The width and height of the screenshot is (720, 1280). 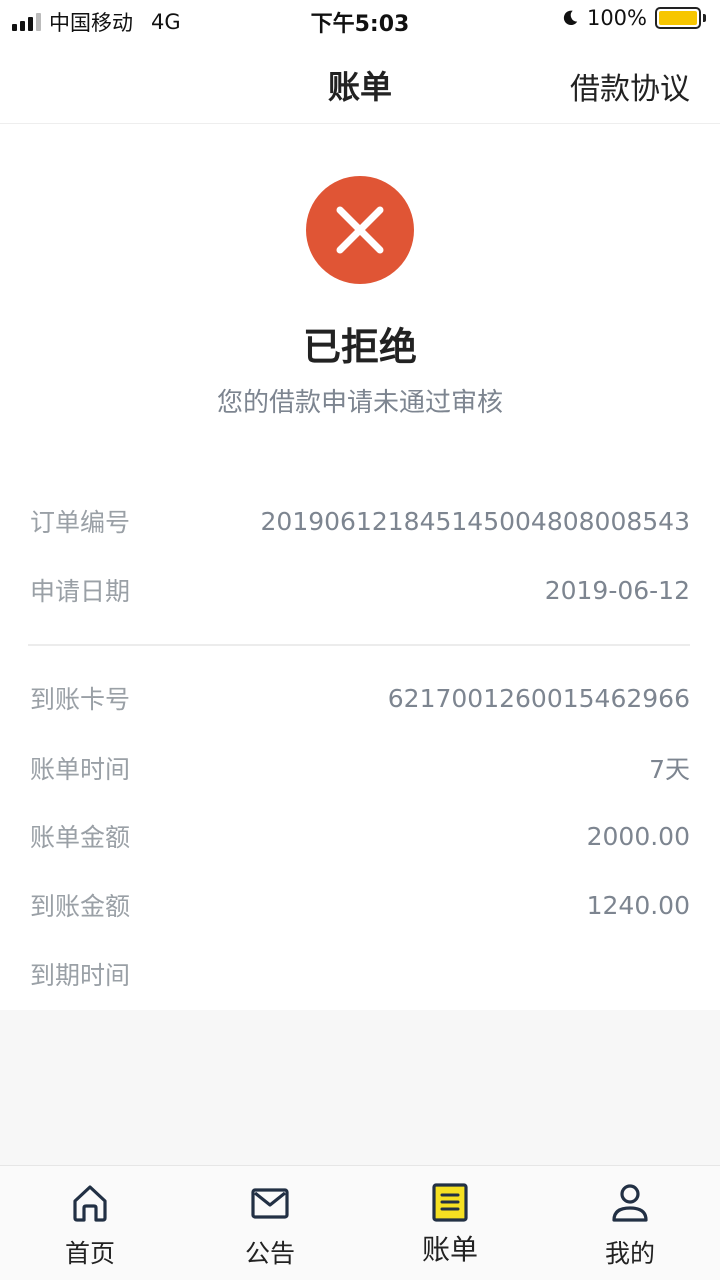 I want to click on tab-home-label: 首页, so click(x=89, y=1253).